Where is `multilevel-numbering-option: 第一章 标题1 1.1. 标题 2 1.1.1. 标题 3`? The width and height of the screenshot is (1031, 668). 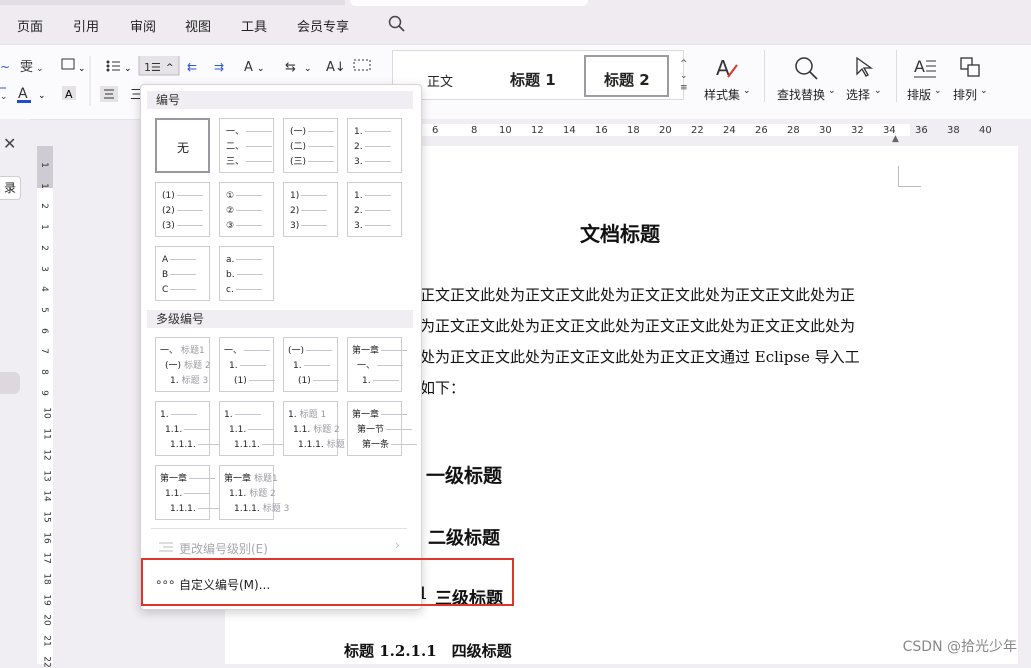 multilevel-numbering-option: 第一章 标题1 1.1. 标题 2 1.1.1. 标题 3 is located at coordinates (254, 492).